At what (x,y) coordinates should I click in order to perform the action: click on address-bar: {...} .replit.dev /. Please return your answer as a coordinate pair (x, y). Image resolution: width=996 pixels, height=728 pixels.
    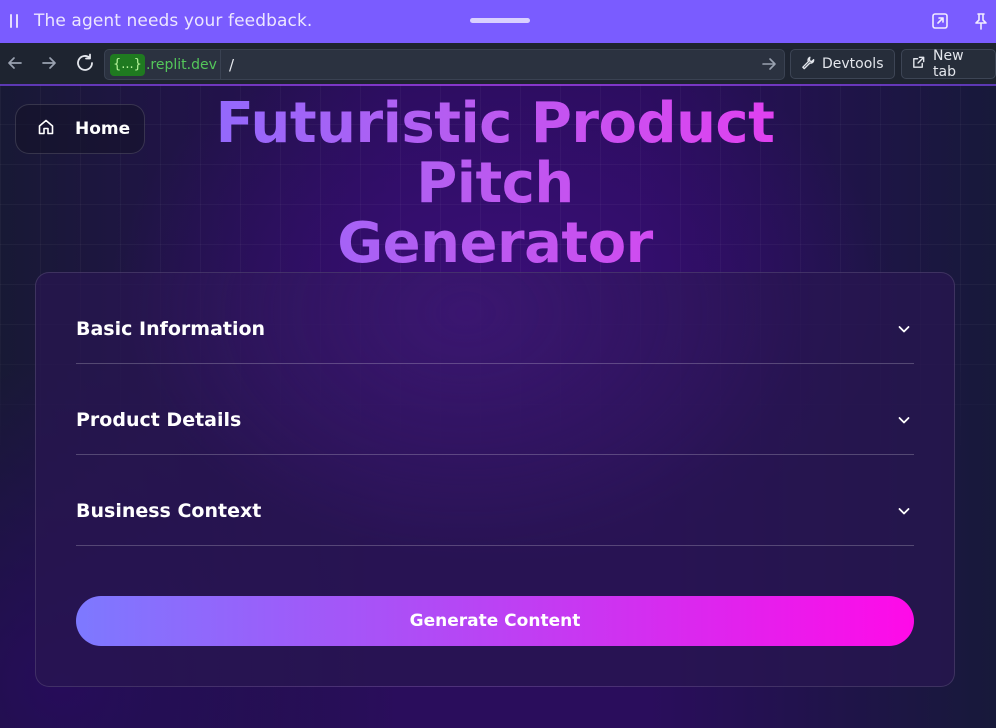
    Looking at the image, I should click on (444, 64).